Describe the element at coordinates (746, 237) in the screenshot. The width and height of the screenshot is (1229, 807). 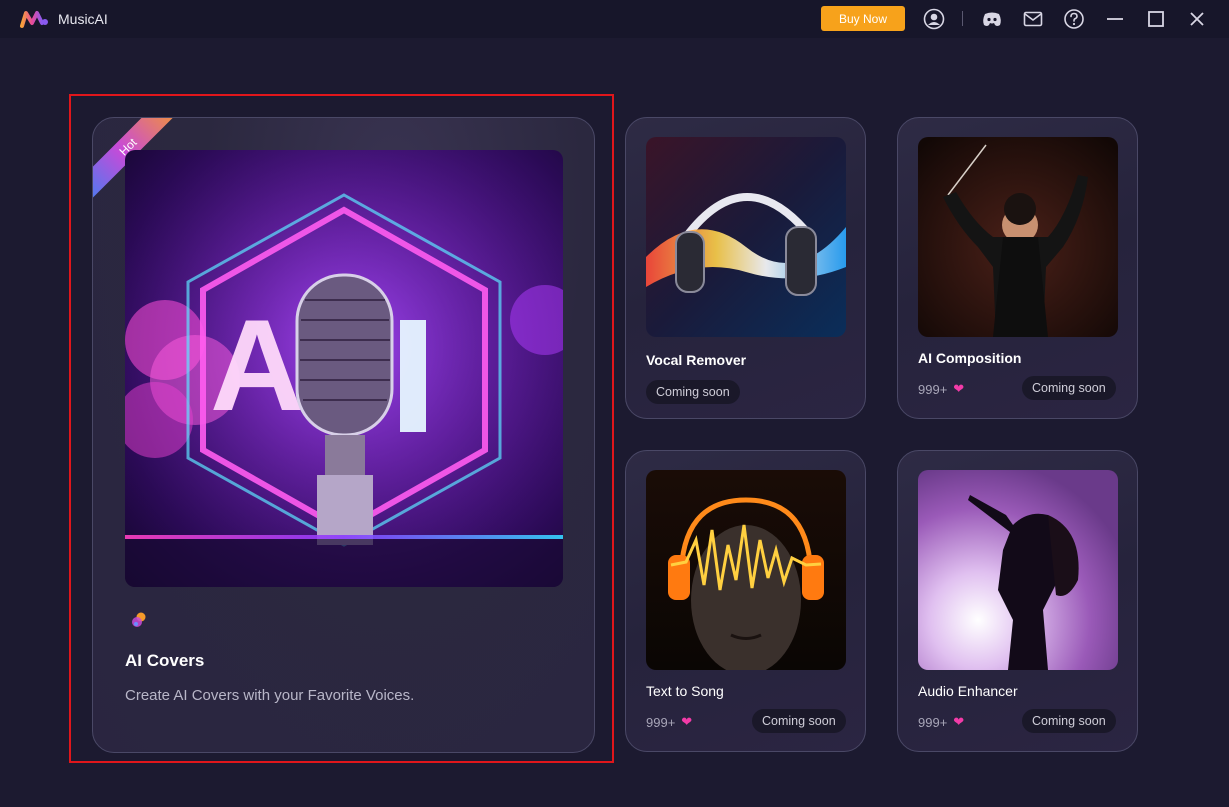
I see `vocal-remover-image` at that location.